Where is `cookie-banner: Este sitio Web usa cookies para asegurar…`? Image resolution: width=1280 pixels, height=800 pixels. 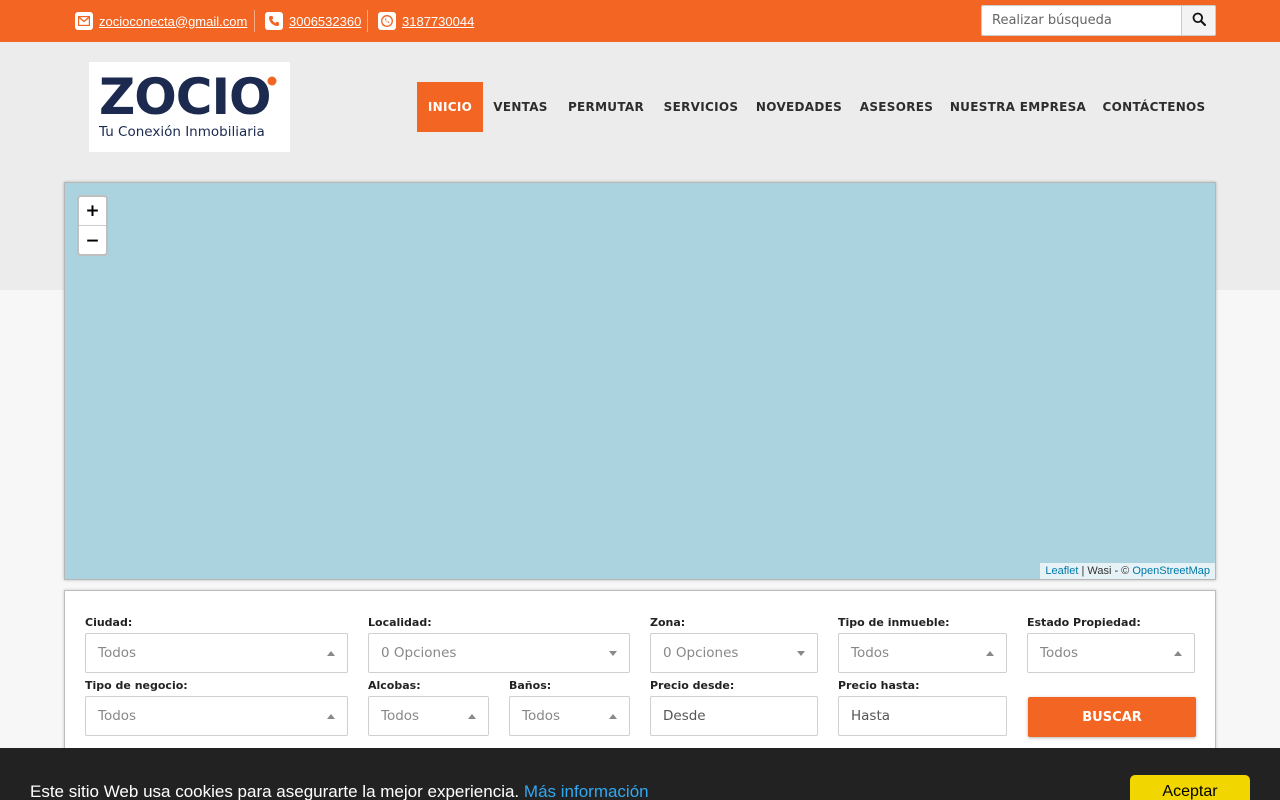
cookie-banner: Este sitio Web usa cookies para asegurar… is located at coordinates (640, 774).